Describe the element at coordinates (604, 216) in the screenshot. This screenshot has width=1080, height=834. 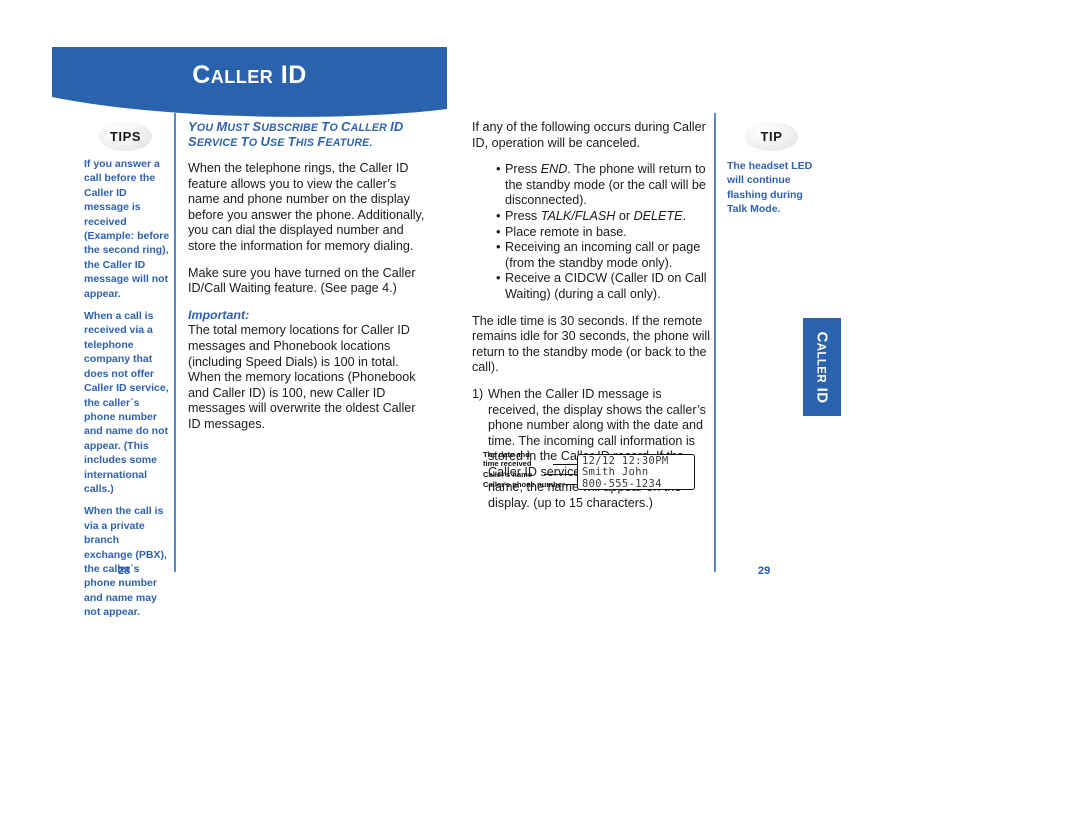
I see `list-item: Press TALK/FLASH or DELETE.` at that location.